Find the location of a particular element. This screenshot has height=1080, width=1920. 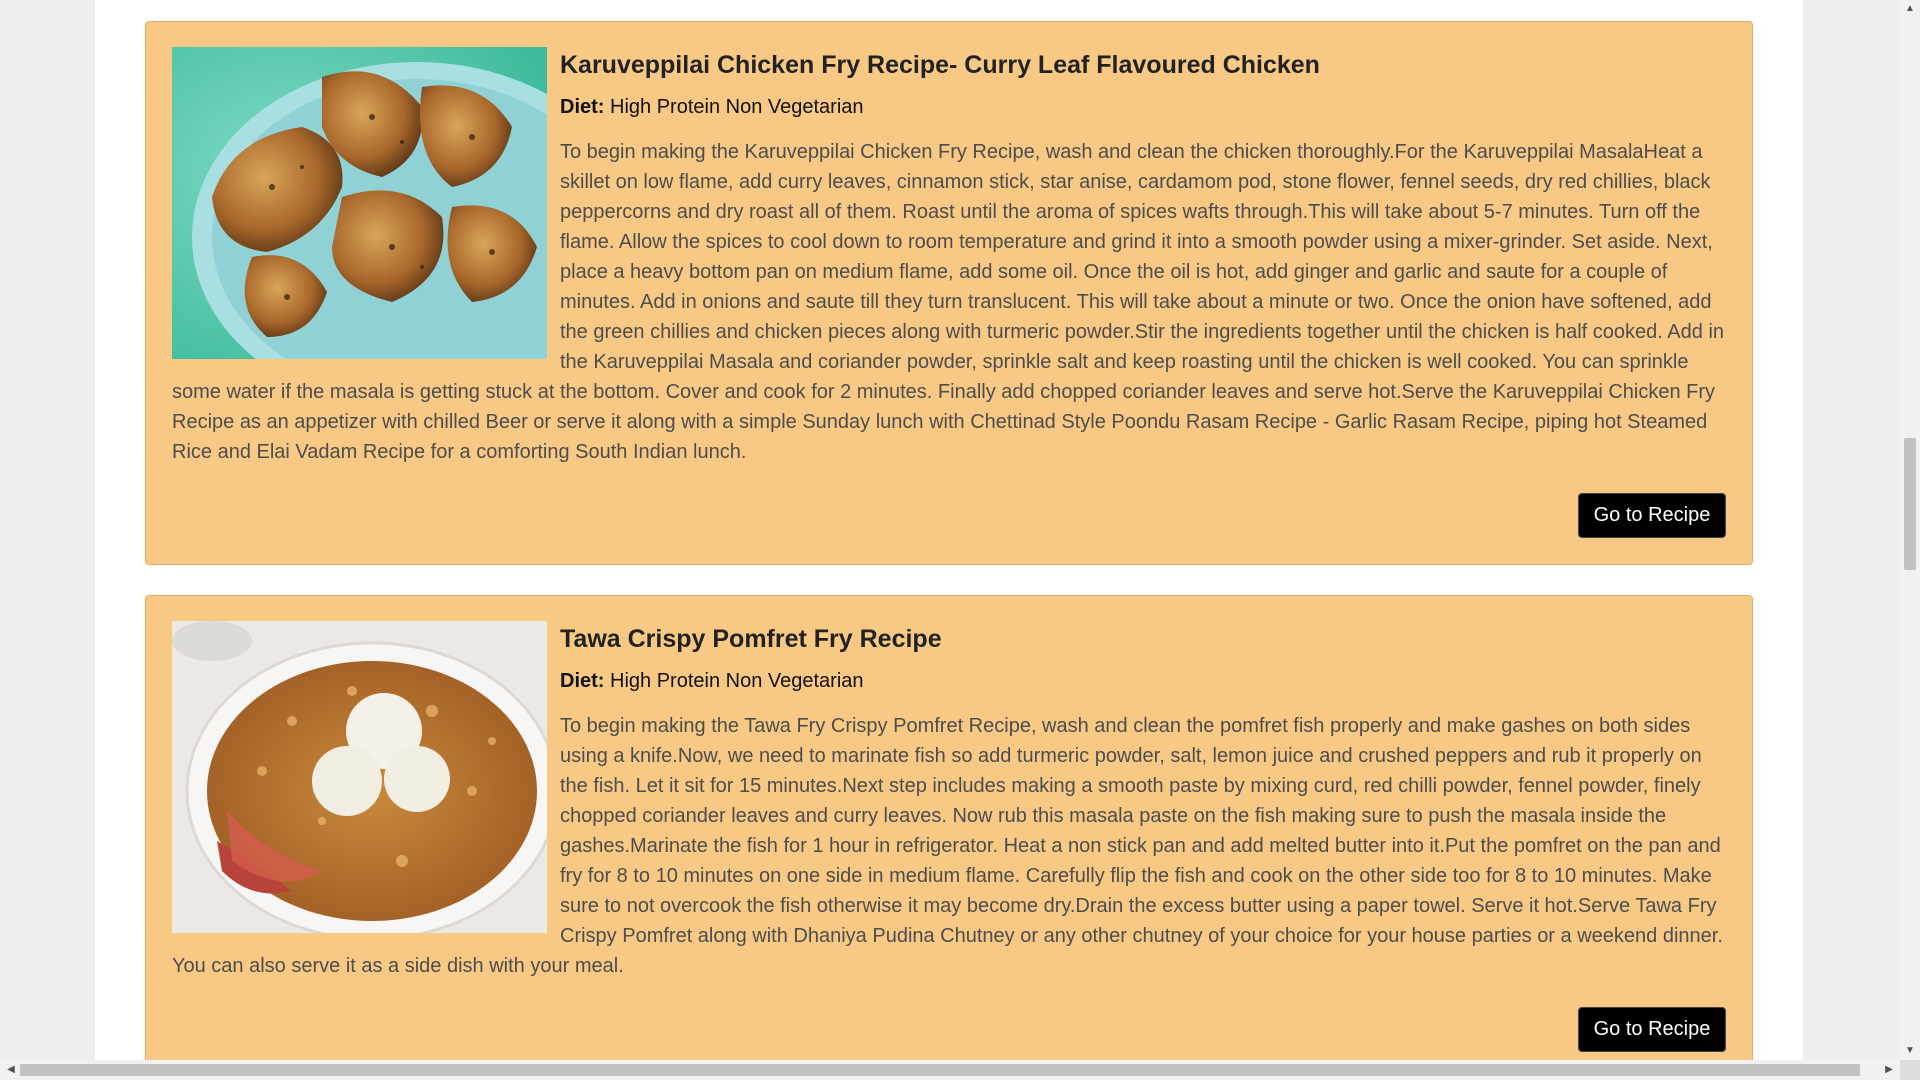

vertical-scrollbar: ▲ ▼ is located at coordinates (1910, 530).